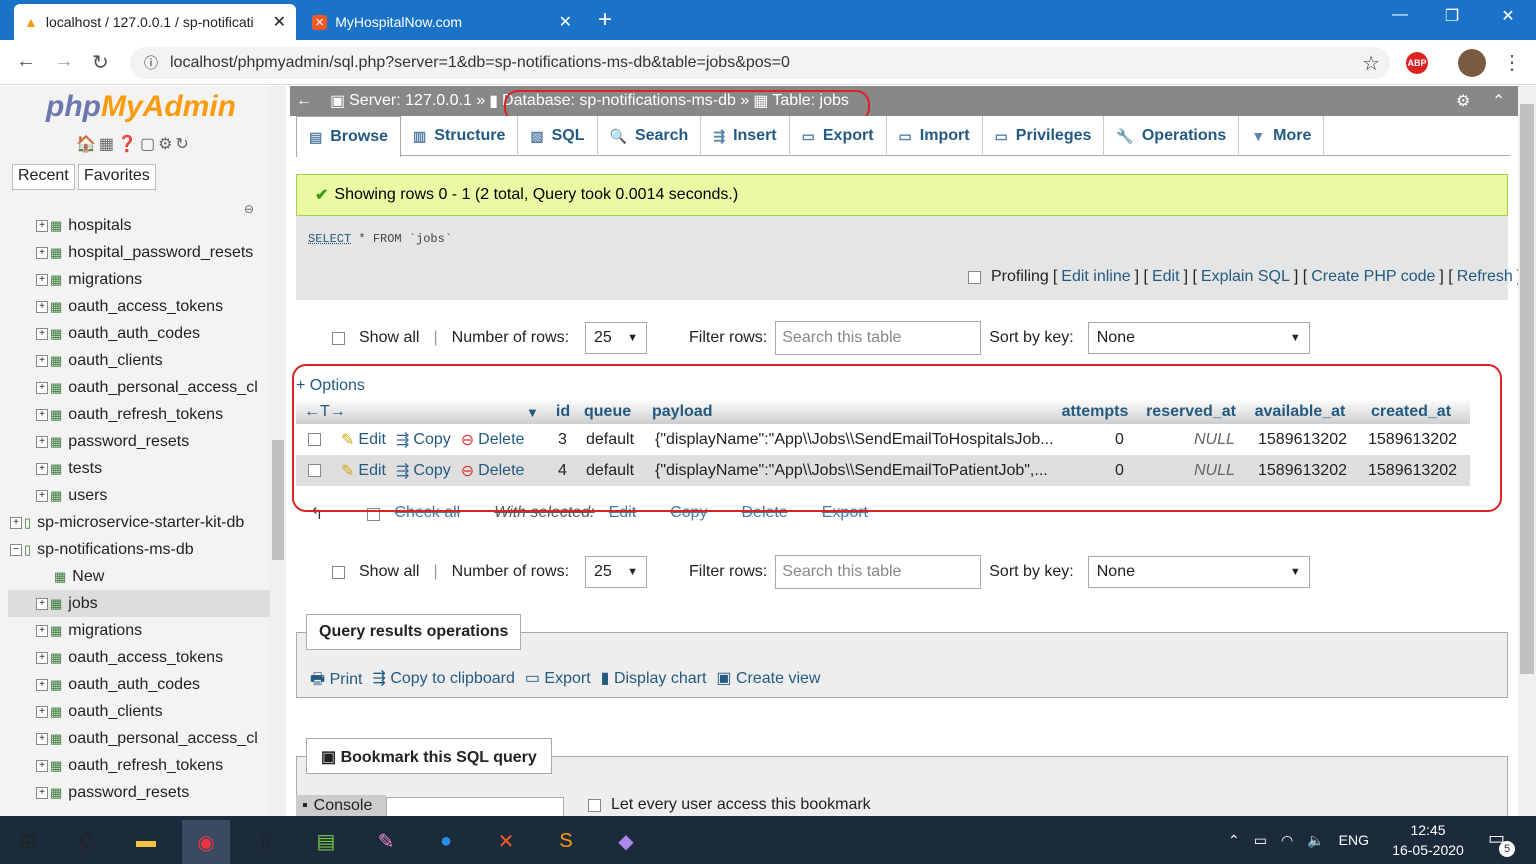 The width and height of the screenshot is (1536, 864). I want to click on minimize-icon: —, so click(1400, 15).